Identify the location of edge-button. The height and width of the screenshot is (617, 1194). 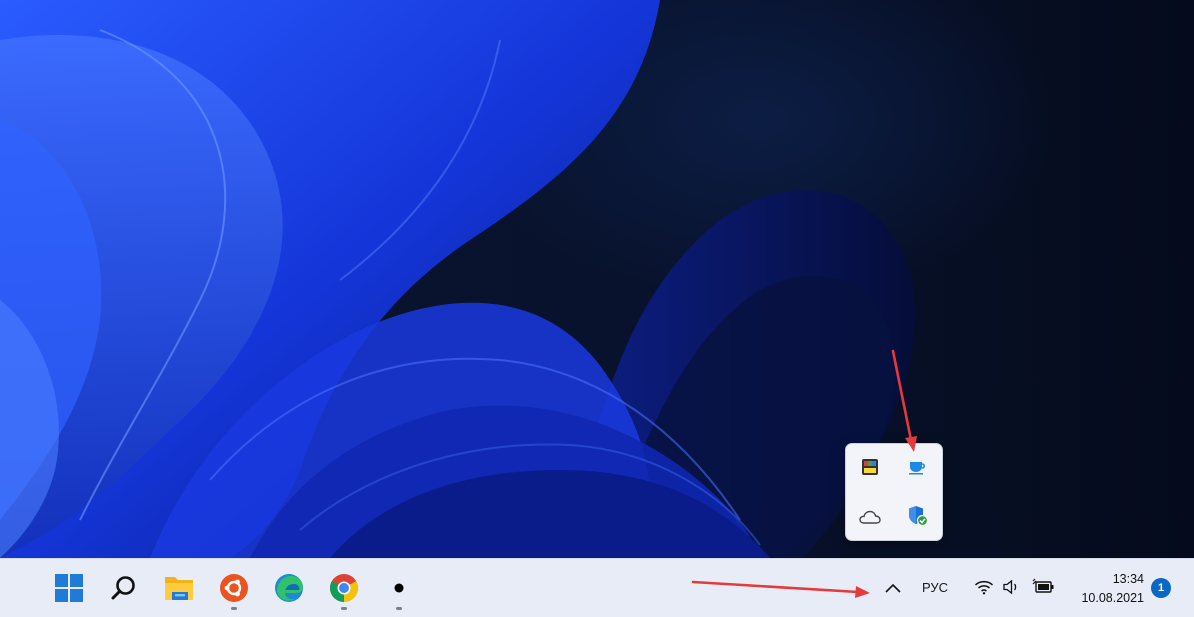
(289, 588).